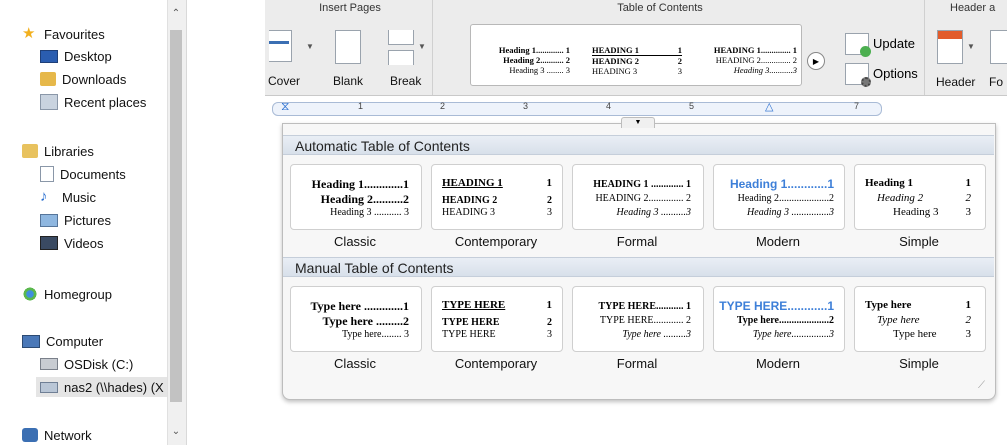 This screenshot has height=445, width=1007. I want to click on toc-auto-simple: Heading 1 1 Heading 2 2 Heading 3 3, so click(920, 197).